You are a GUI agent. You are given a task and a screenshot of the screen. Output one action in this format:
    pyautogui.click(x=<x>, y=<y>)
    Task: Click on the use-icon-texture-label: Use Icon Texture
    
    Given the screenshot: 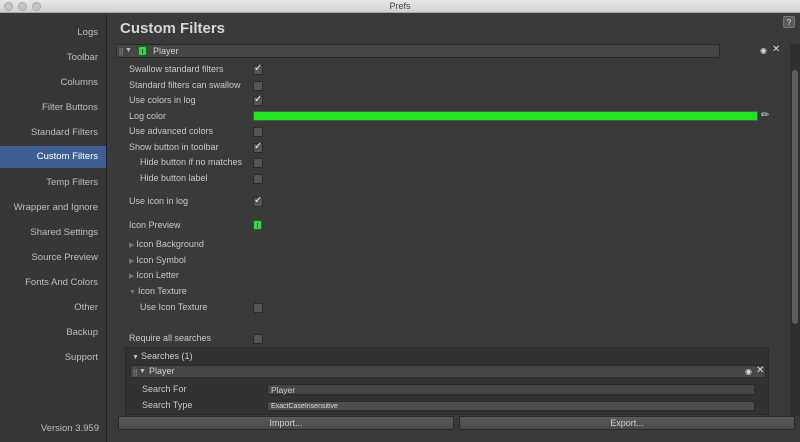 What is the action you would take?
    pyautogui.click(x=174, y=307)
    